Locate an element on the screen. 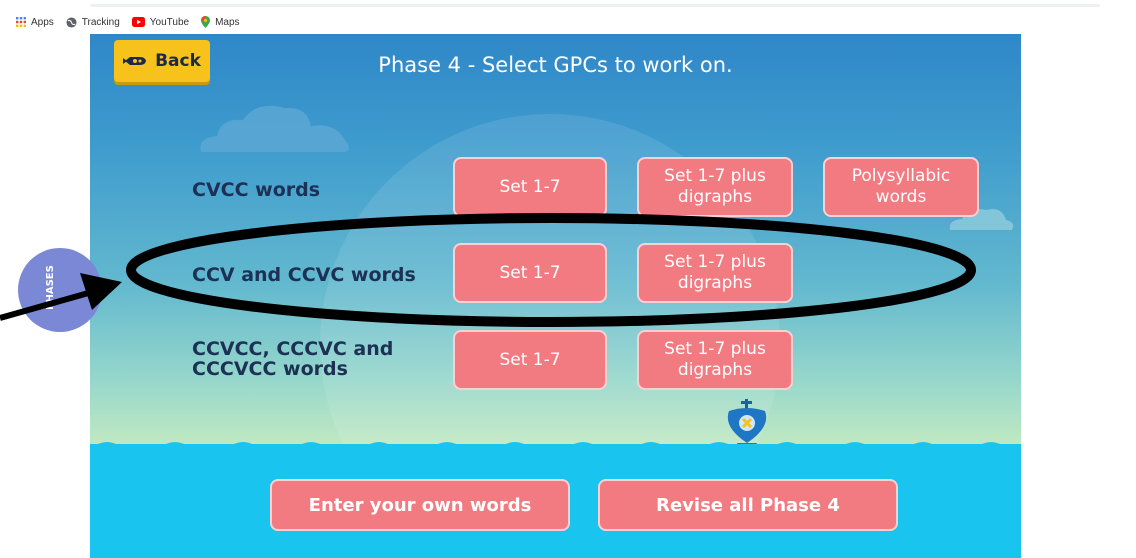 Image resolution: width=1136 pixels, height=558 pixels. option-ccvc-set-1-7-plus-digraphs: Set 1-7 plus digraphs is located at coordinates (715, 273).